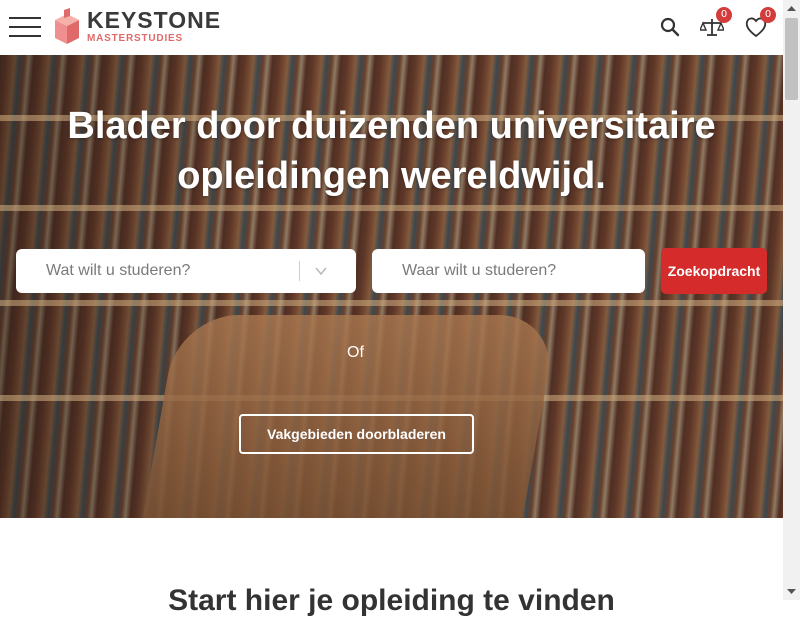 This screenshot has width=800, height=618. I want to click on scroll-down-icon, so click(791, 591).